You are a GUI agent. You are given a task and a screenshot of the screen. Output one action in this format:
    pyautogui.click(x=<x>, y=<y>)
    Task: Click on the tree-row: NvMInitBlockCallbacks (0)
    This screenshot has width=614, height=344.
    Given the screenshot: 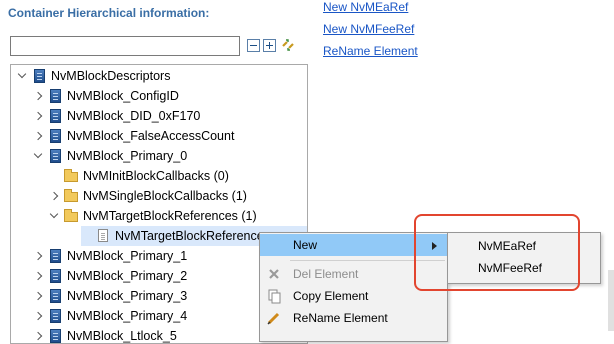 What is the action you would take?
    pyautogui.click(x=159, y=176)
    